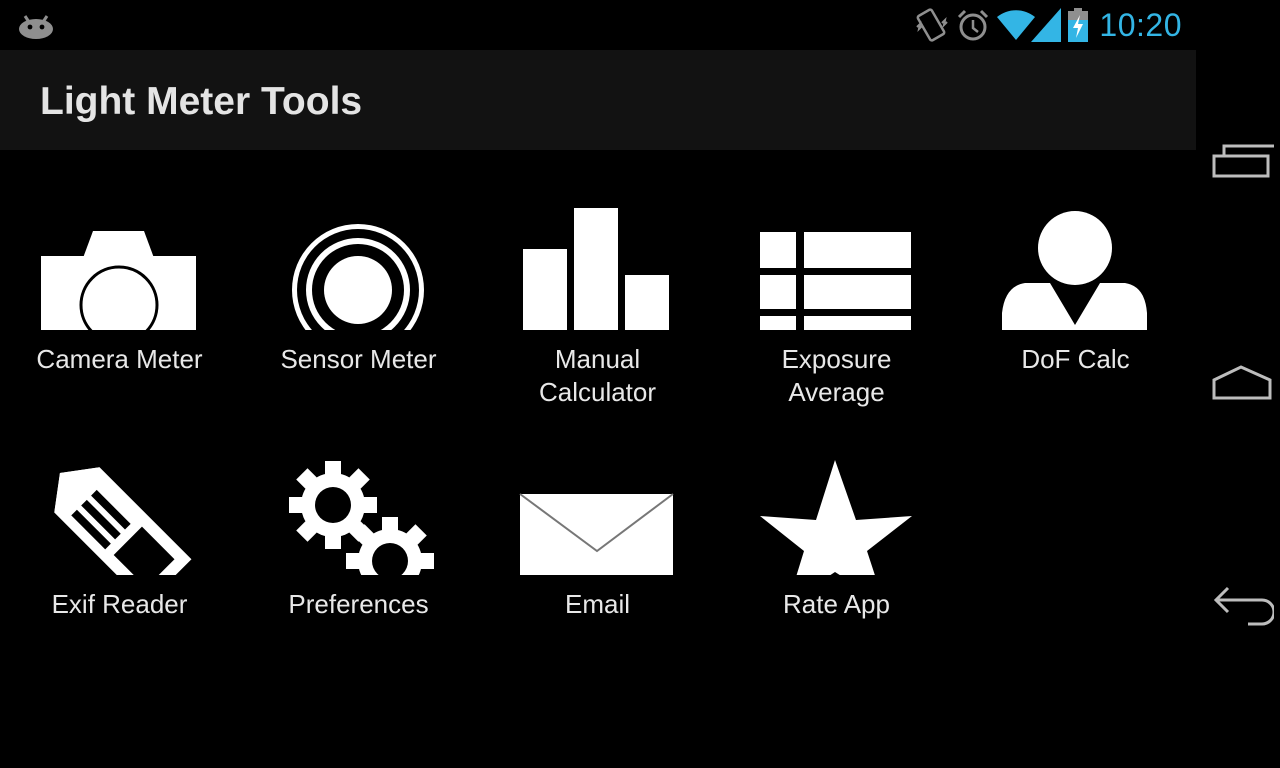 This screenshot has height=768, width=1280. I want to click on status-icons: 10:20, so click(1044, 25).